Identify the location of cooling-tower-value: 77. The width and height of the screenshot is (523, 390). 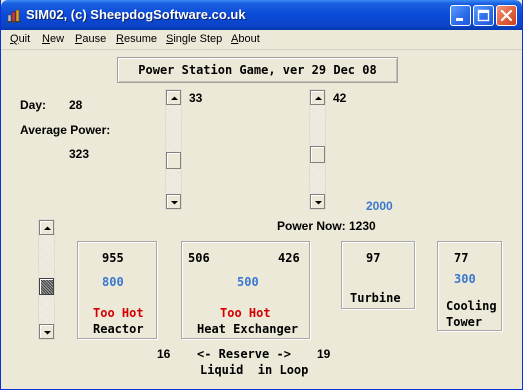
(461, 258).